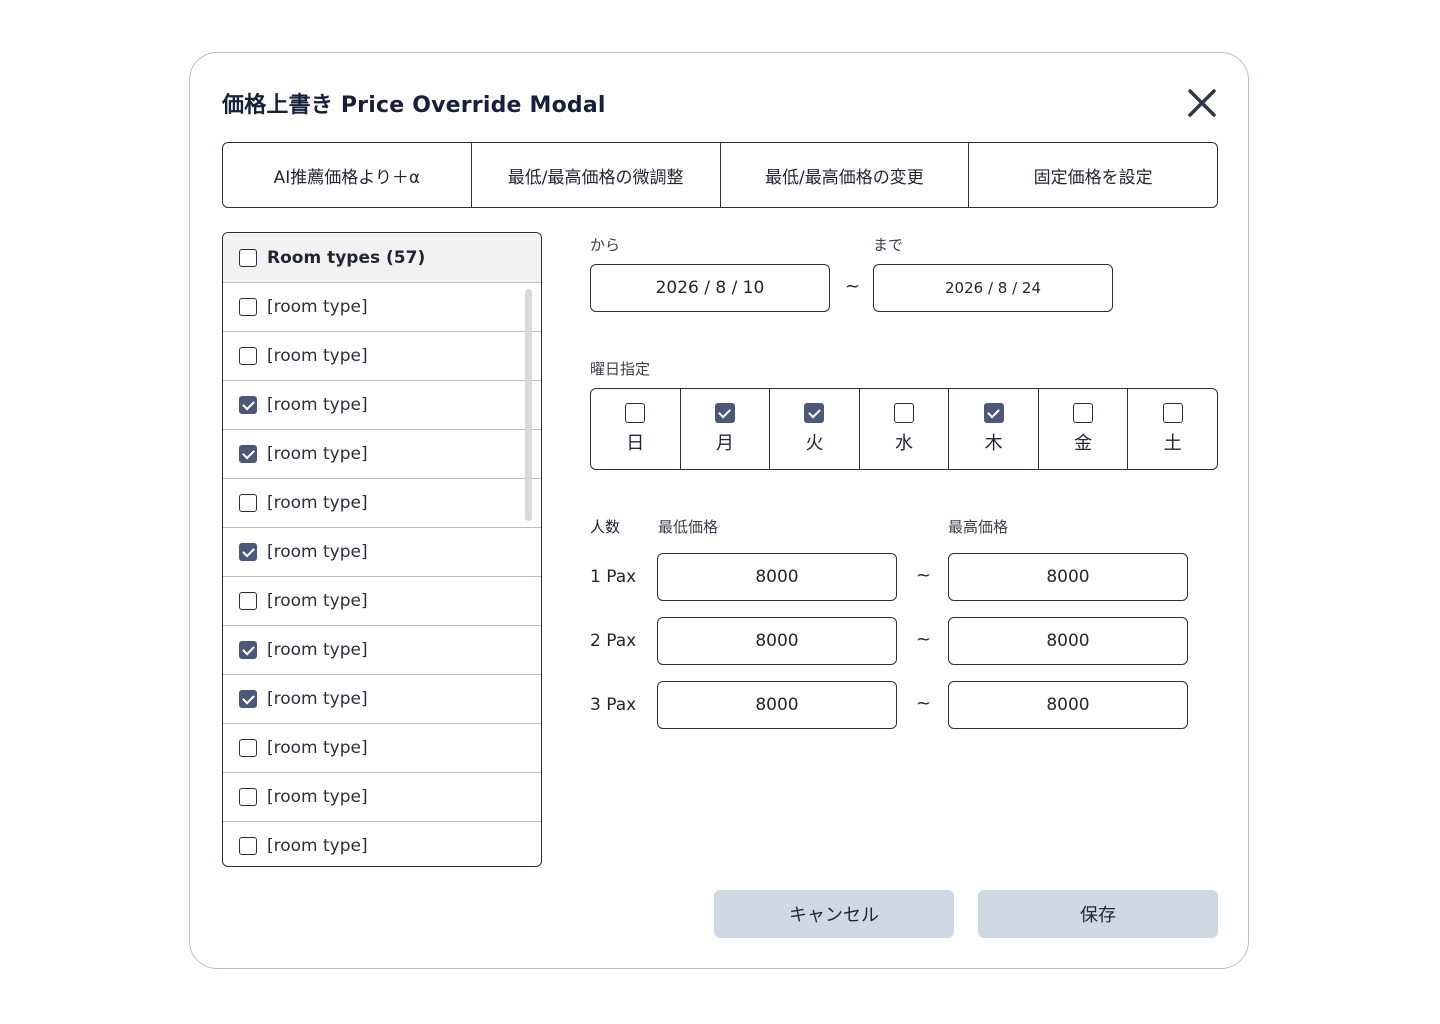 This screenshot has width=1440, height=1024. Describe the element at coordinates (1172, 443) in the screenshot. I see `weekday-name: 土` at that location.